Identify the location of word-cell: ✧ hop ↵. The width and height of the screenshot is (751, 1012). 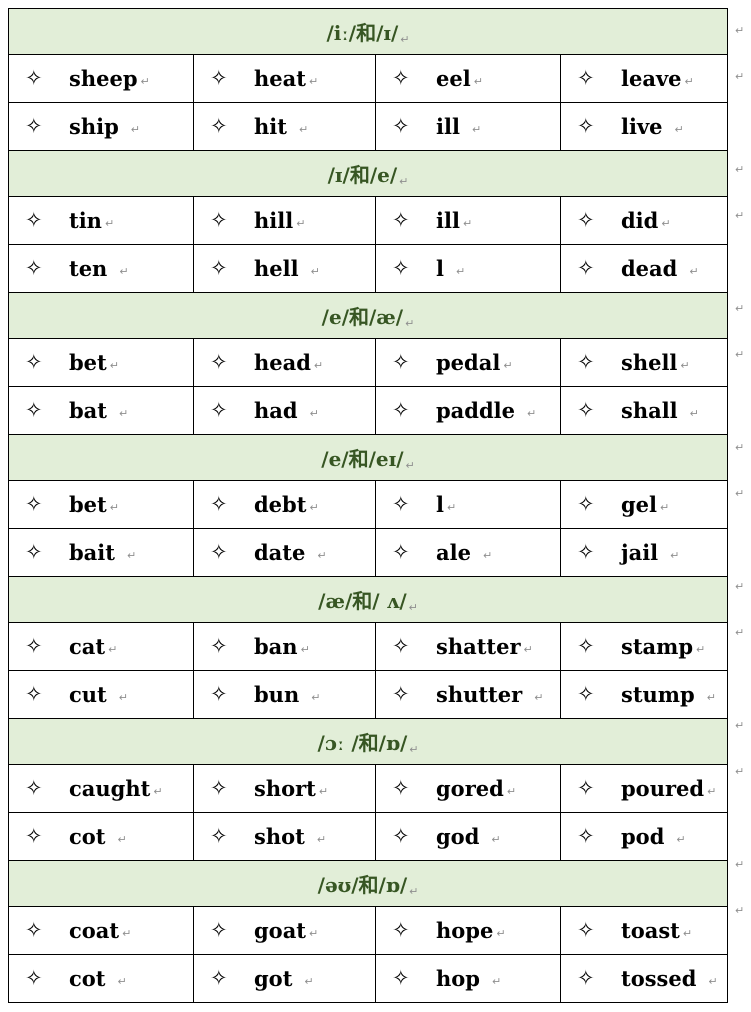
(468, 978).